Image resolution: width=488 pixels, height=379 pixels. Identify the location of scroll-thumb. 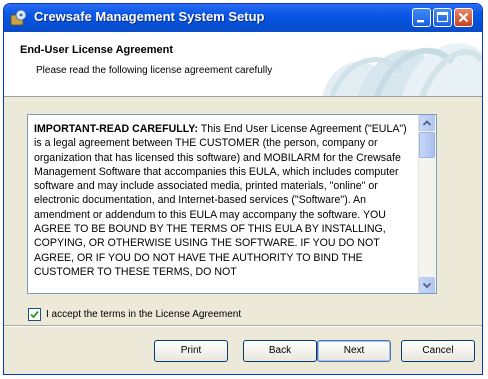
(427, 145).